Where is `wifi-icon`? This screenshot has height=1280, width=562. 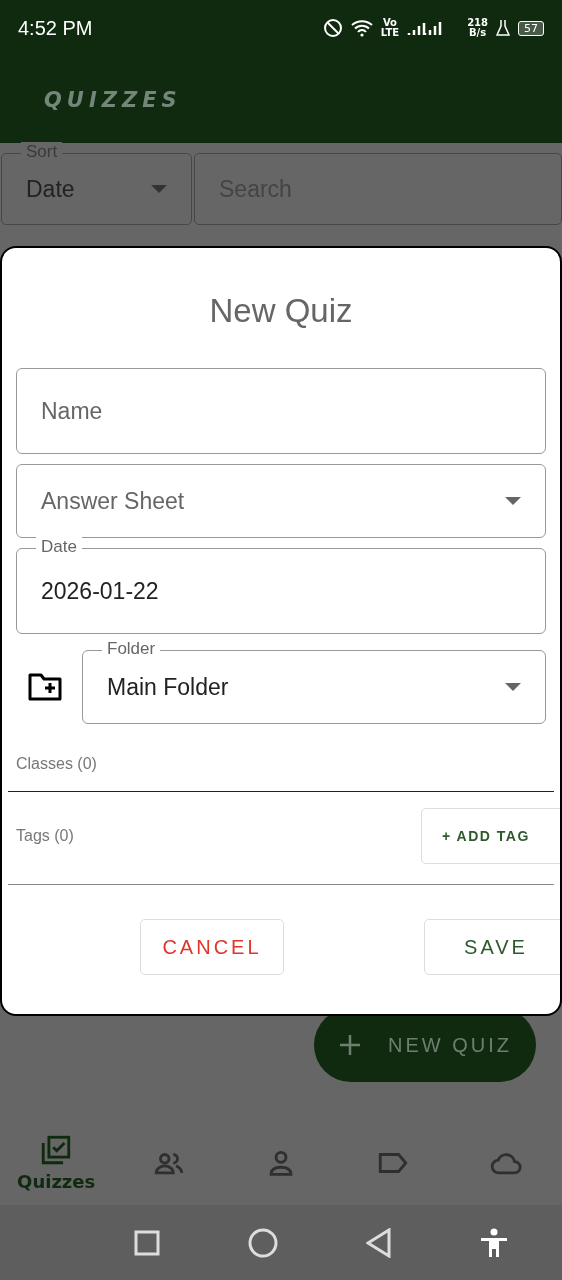 wifi-icon is located at coordinates (361, 28).